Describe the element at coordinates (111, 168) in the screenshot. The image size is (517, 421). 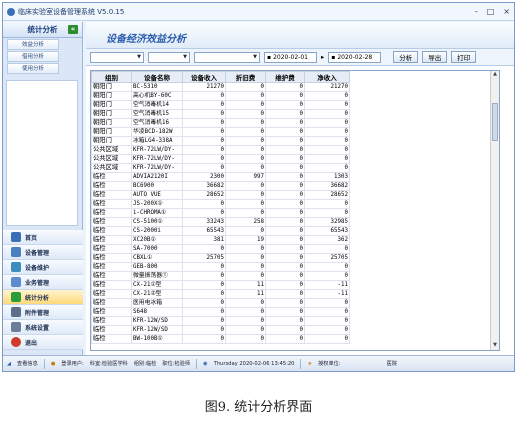
I see `table-cell: 公共区域` at that location.